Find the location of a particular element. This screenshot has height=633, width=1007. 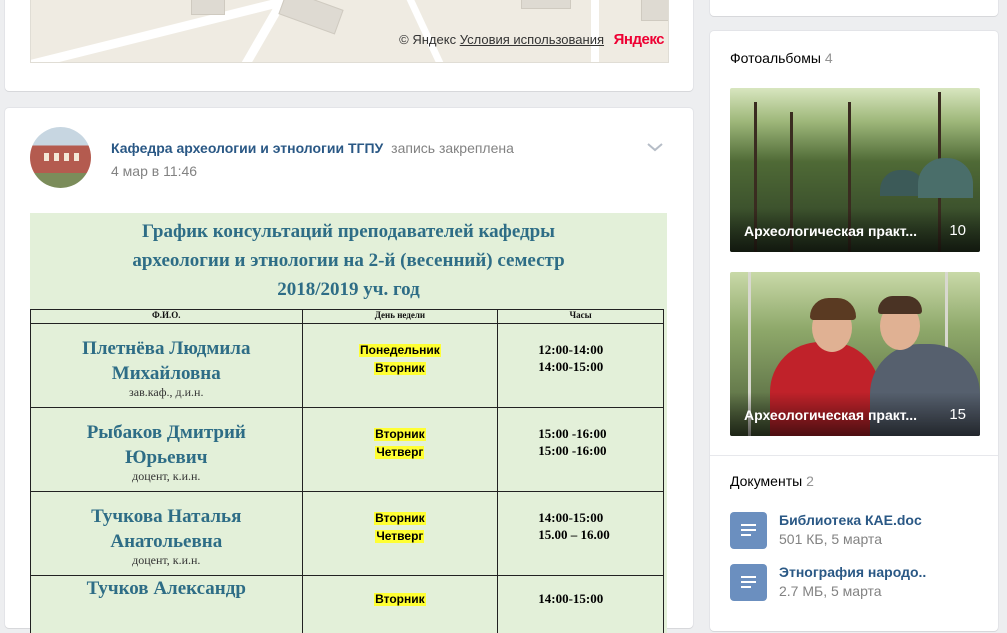

document-meta: 2.7 МБ, 5 марта is located at coordinates (830, 591).